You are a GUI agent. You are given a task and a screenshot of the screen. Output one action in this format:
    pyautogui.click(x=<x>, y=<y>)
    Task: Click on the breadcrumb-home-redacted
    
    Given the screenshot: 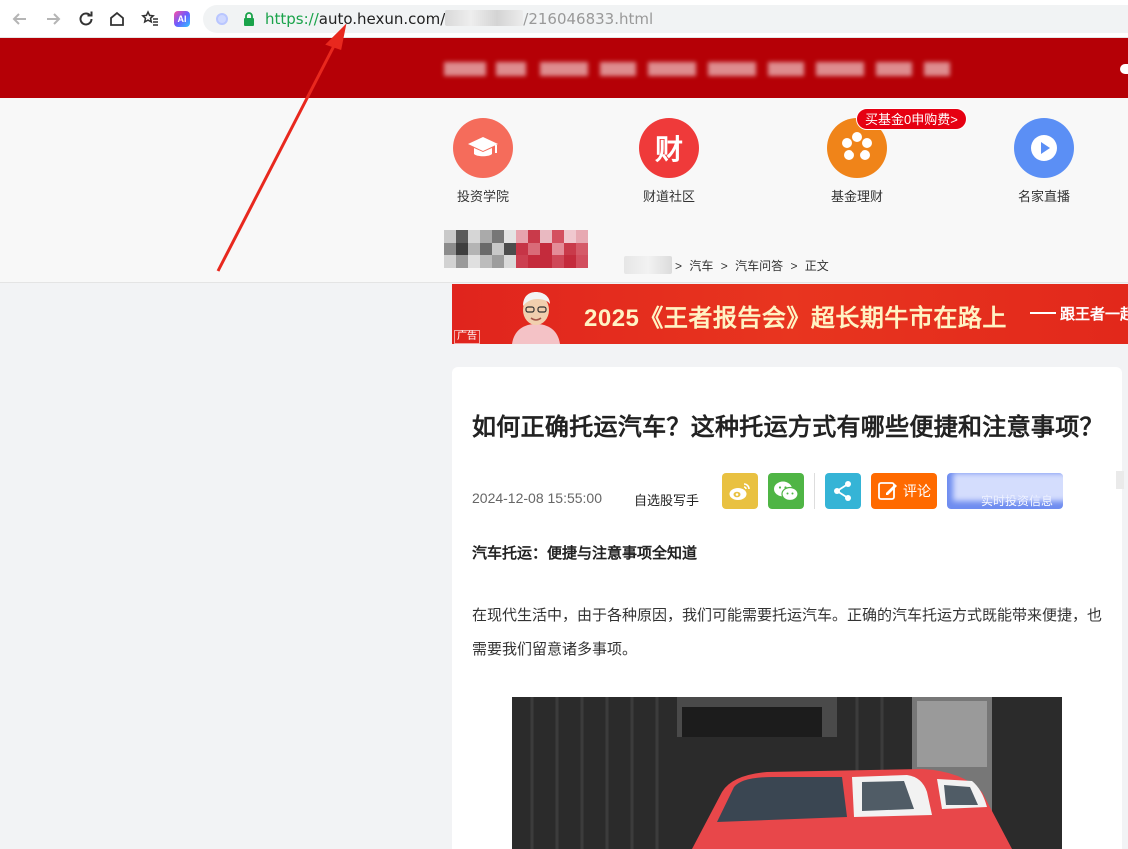 What is the action you would take?
    pyautogui.click(x=648, y=265)
    